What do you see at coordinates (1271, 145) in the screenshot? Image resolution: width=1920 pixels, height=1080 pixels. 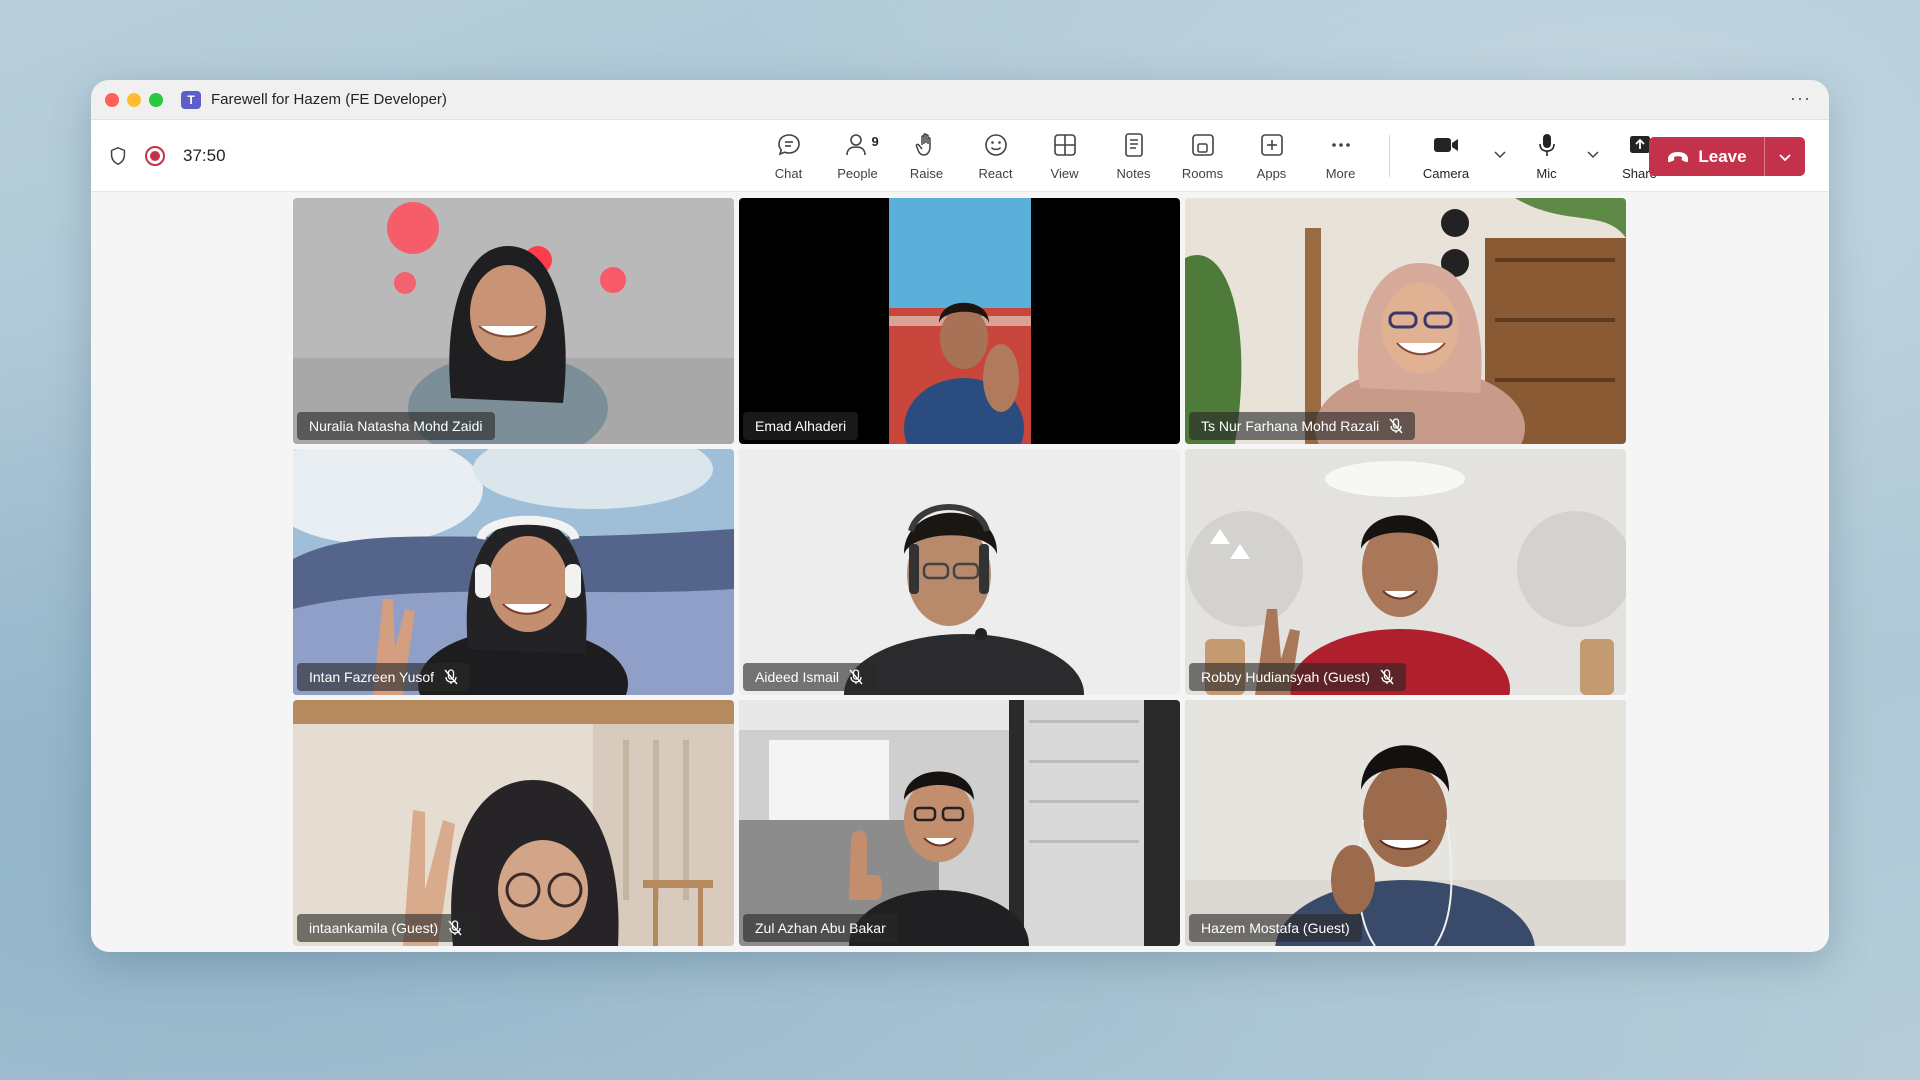 I see `plus-box-icon` at bounding box center [1271, 145].